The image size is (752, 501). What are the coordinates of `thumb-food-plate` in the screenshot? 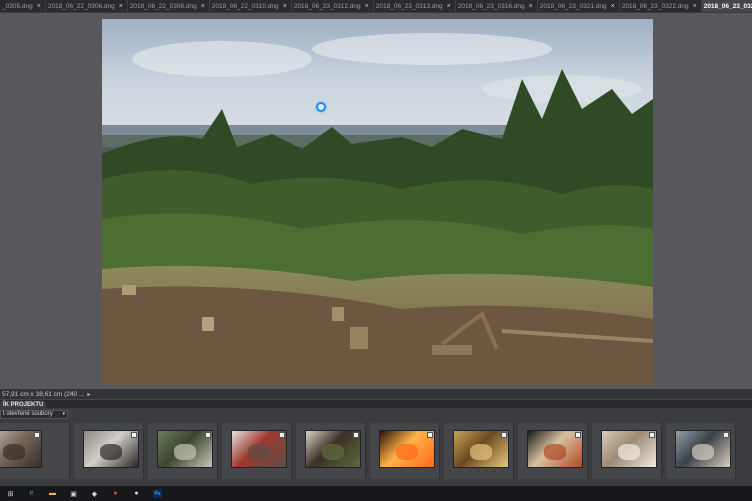 It's located at (333, 449).